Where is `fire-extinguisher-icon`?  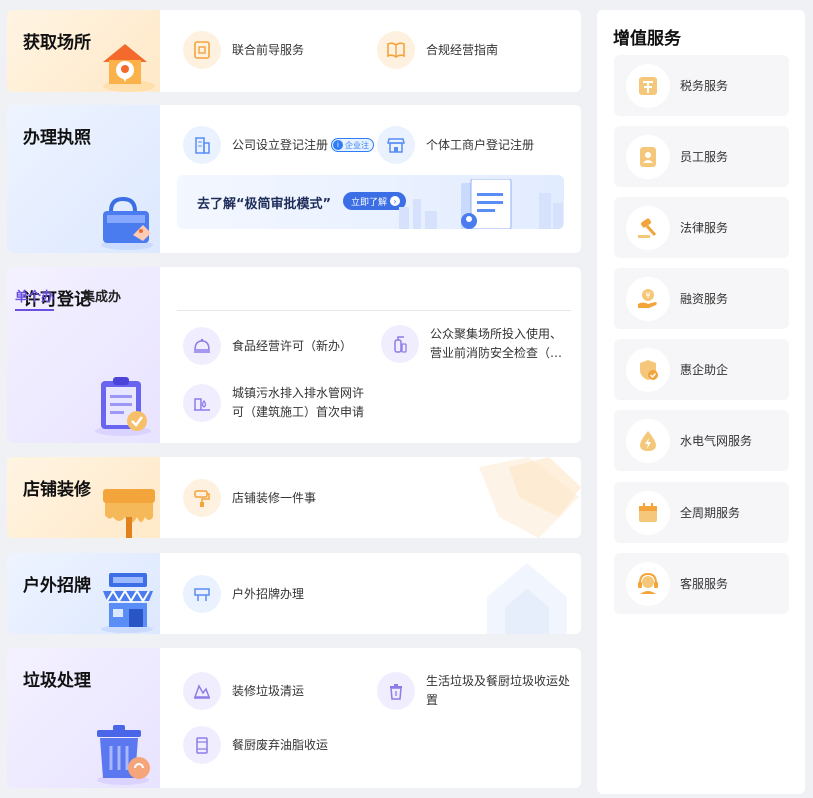
fire-extinguisher-icon is located at coordinates (400, 344).